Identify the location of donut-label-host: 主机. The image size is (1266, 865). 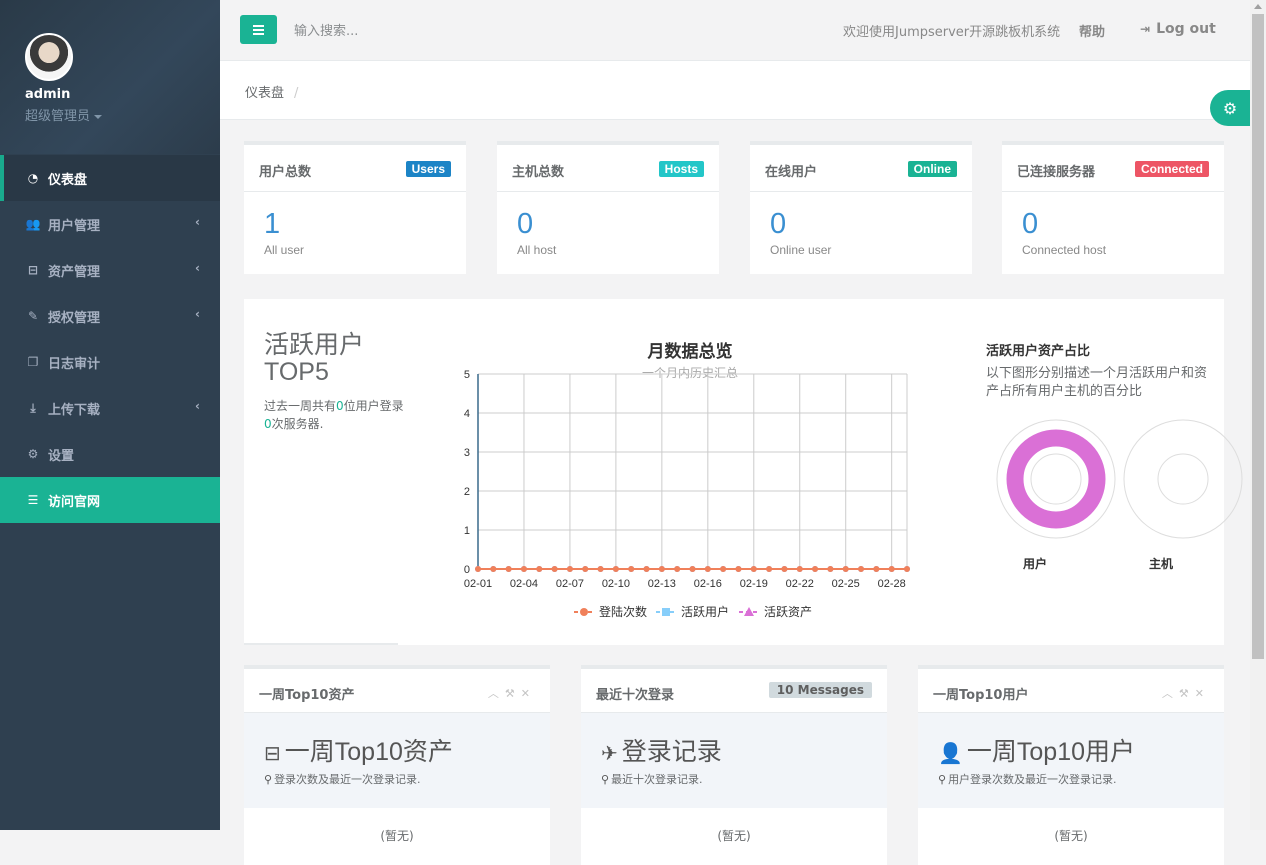
(1161, 564).